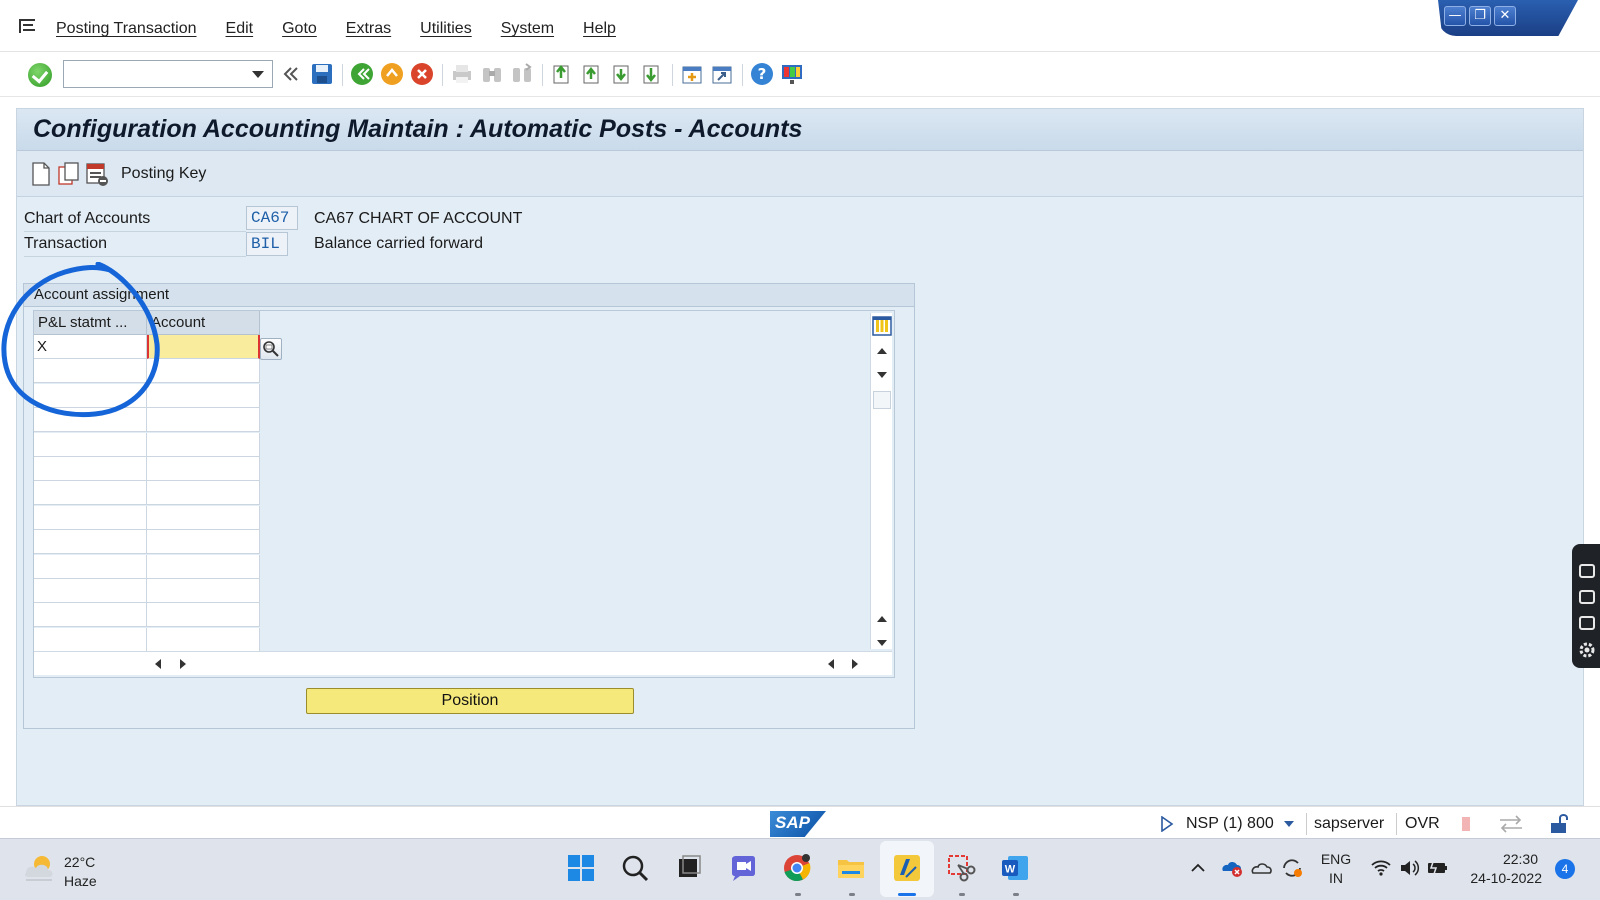  Describe the element at coordinates (1587, 623) in the screenshot. I see `gallery-icon` at that location.